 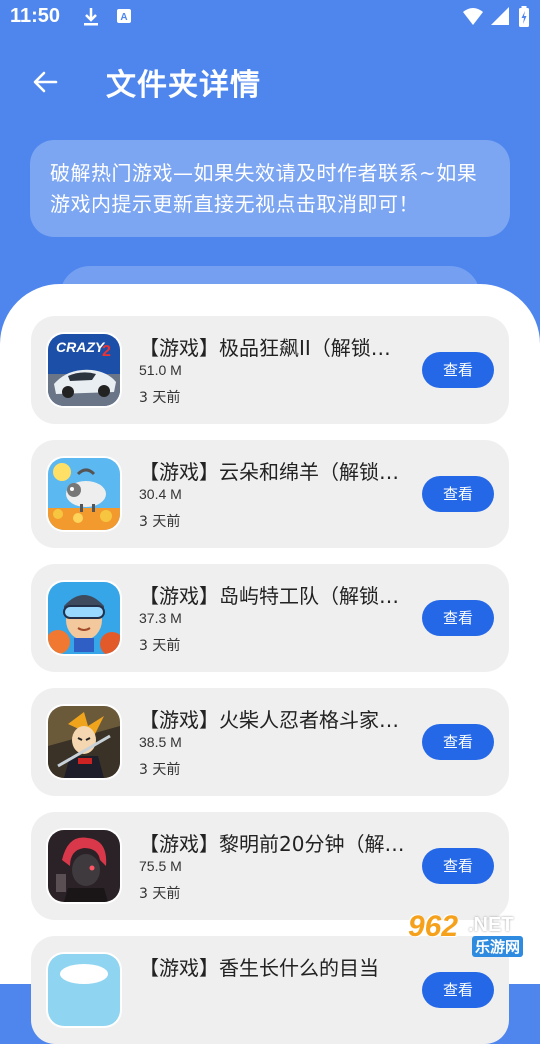 I want to click on app-header: 文件夹详情, so click(x=270, y=82).